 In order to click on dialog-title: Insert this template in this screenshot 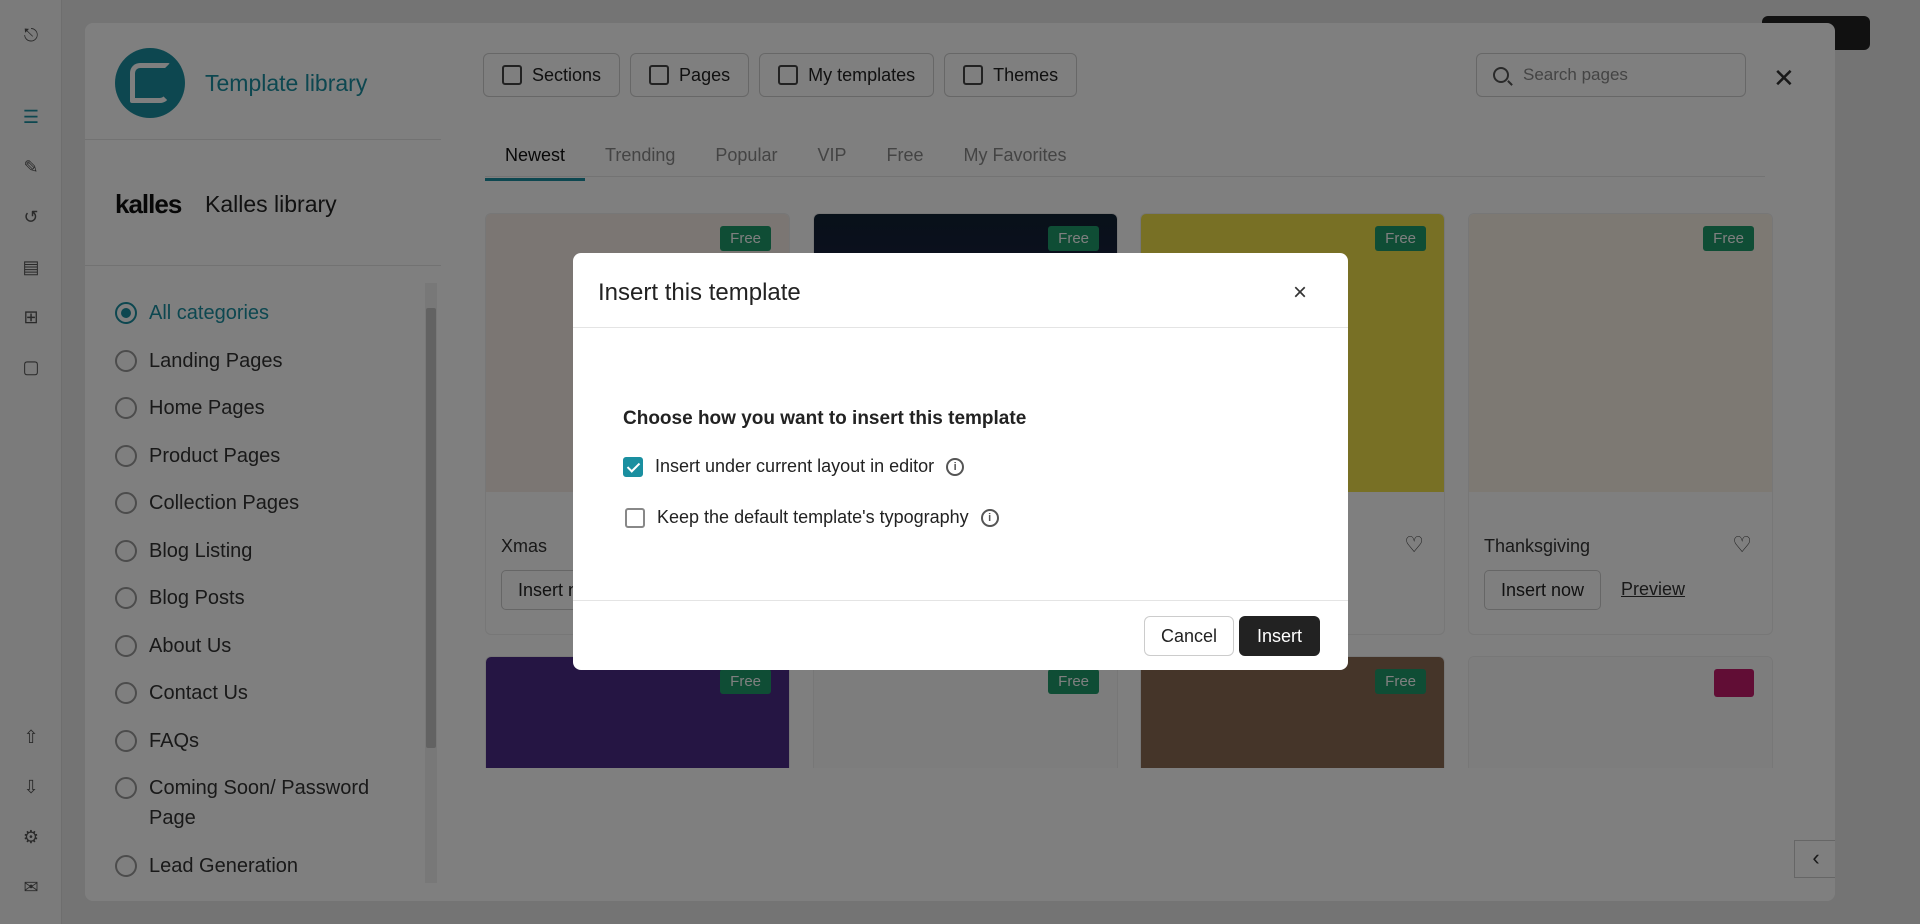, I will do `click(699, 292)`.